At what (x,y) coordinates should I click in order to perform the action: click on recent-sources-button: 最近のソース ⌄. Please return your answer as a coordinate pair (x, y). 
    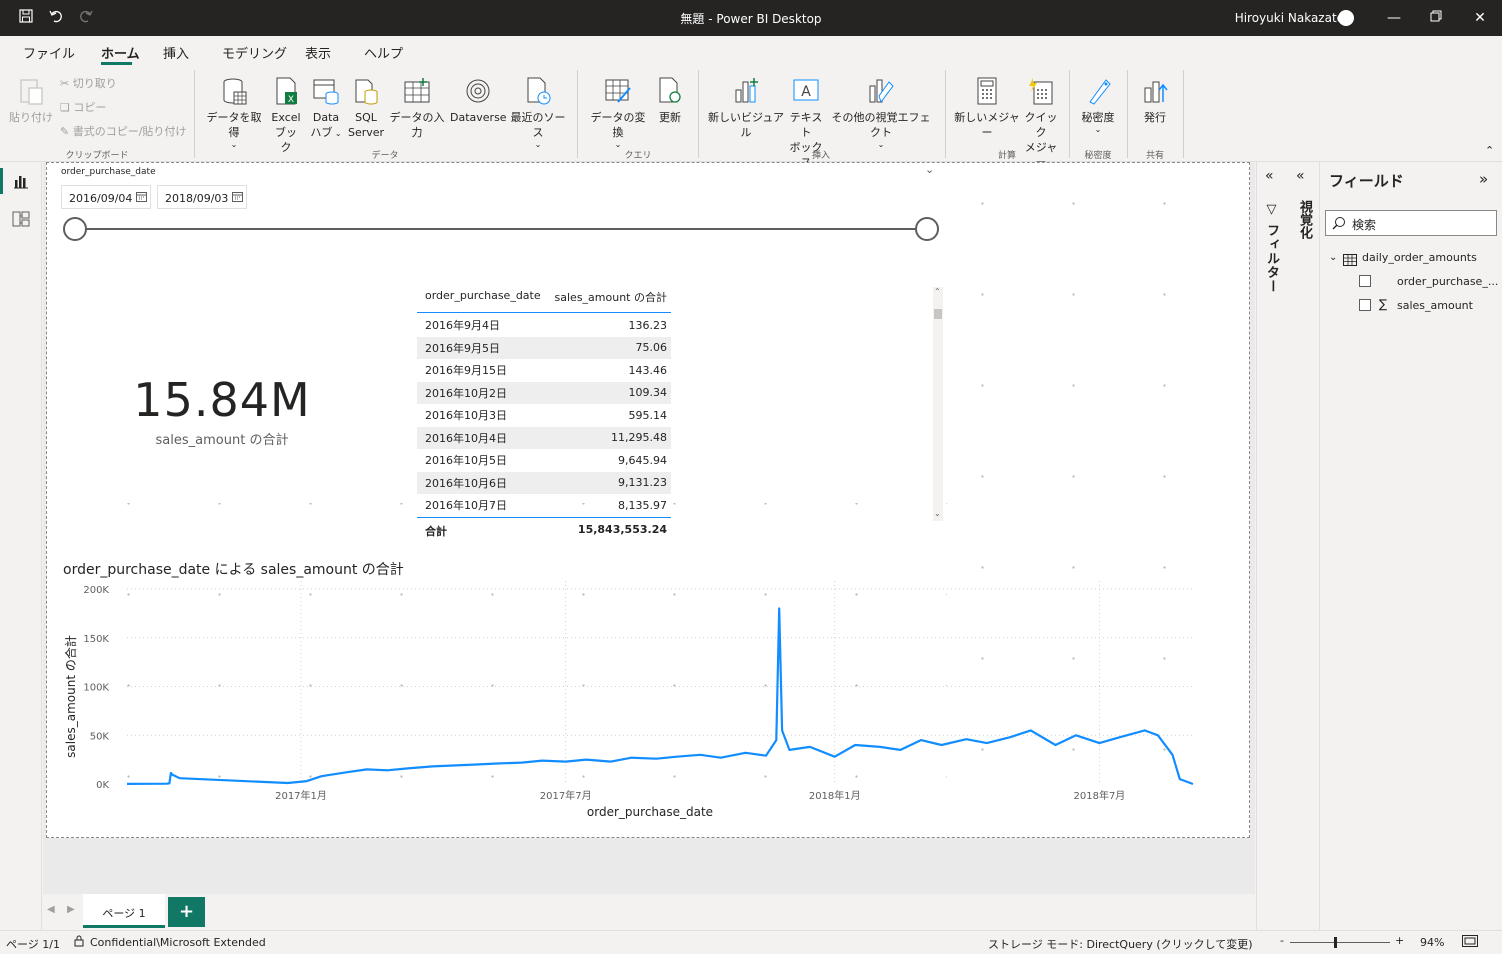
    Looking at the image, I should click on (538, 112).